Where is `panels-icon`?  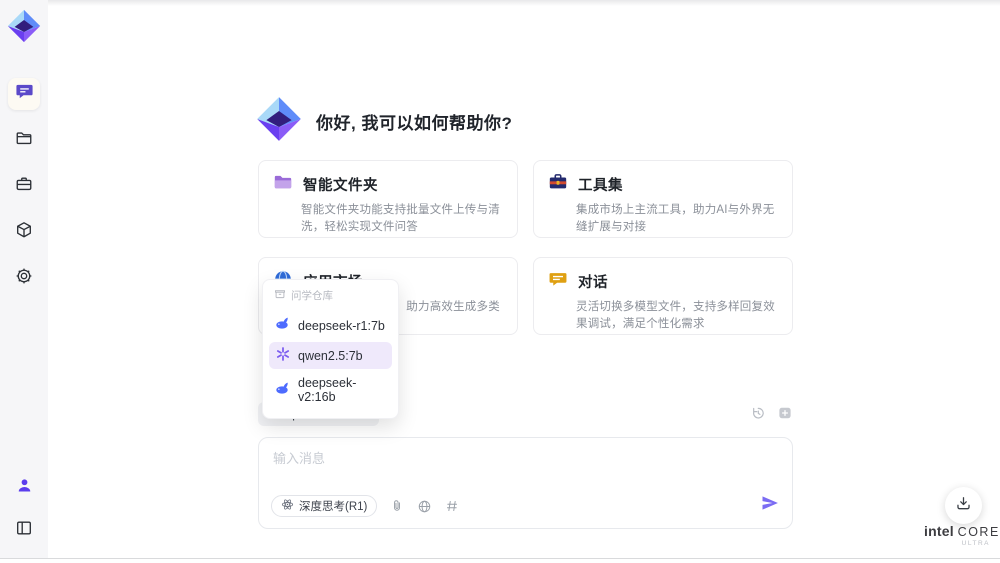 panels-icon is located at coordinates (24, 530).